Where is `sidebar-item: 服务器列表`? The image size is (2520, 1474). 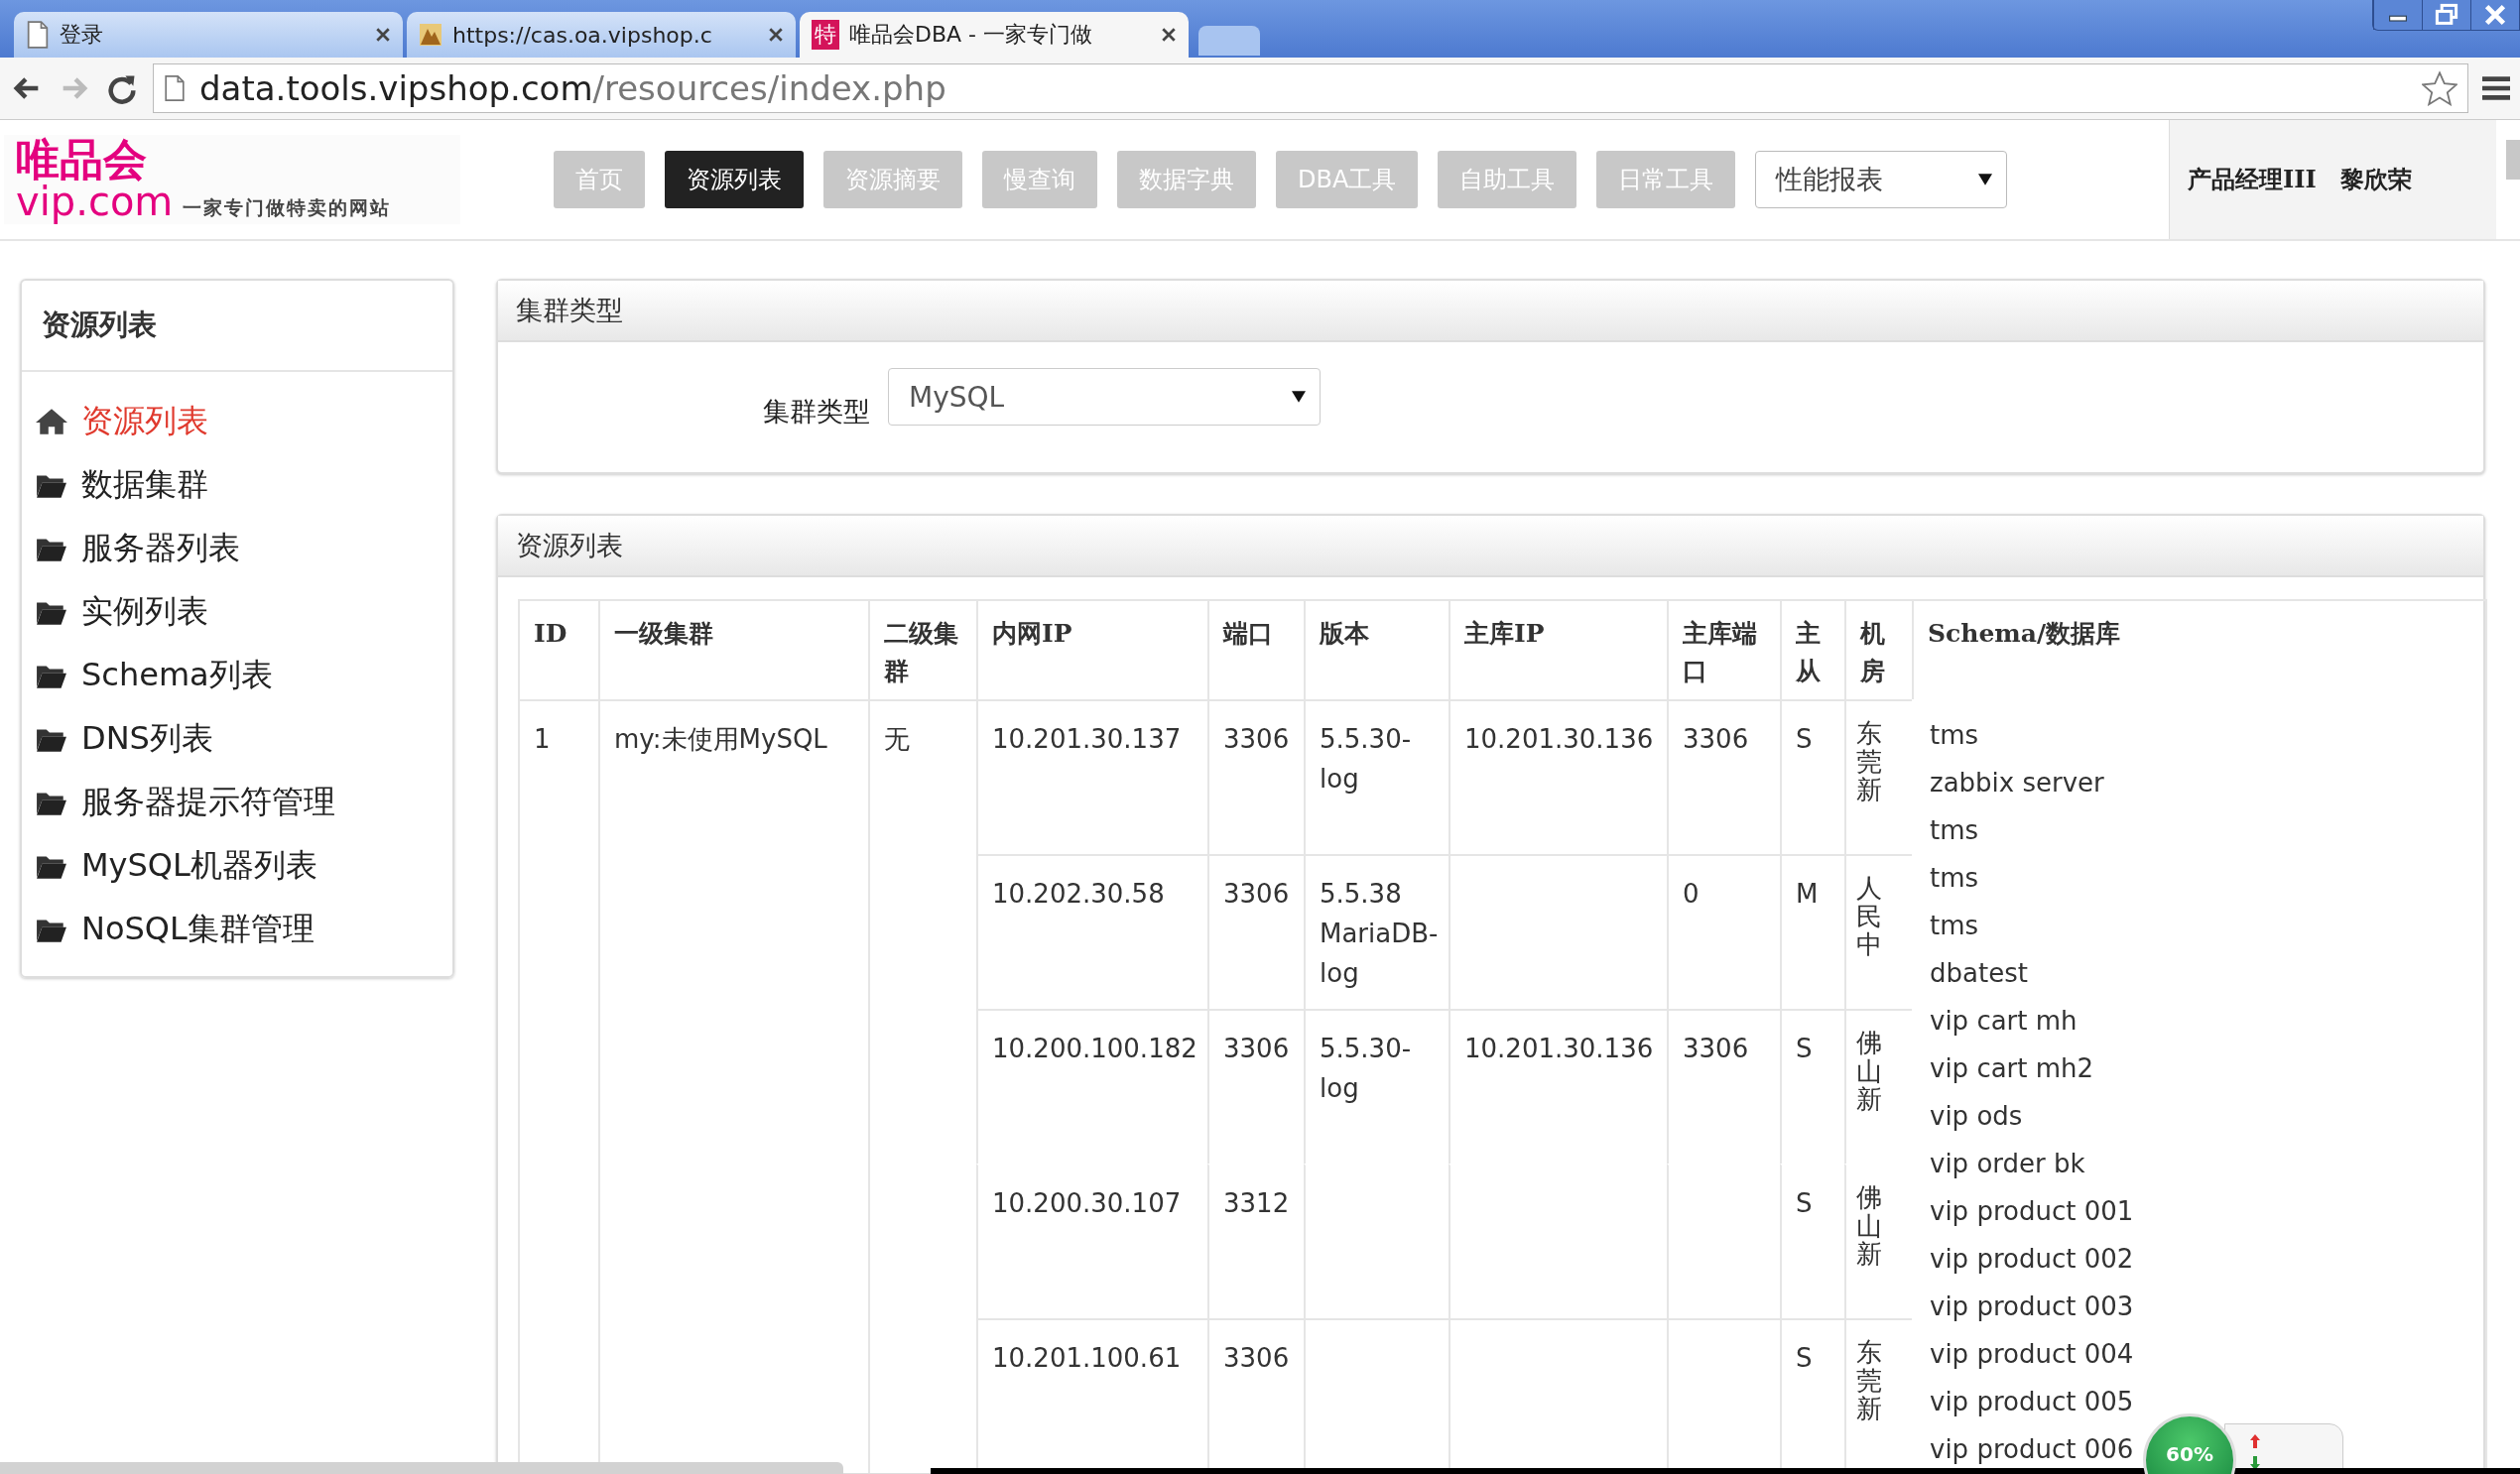 sidebar-item: 服务器列表 is located at coordinates (237, 548).